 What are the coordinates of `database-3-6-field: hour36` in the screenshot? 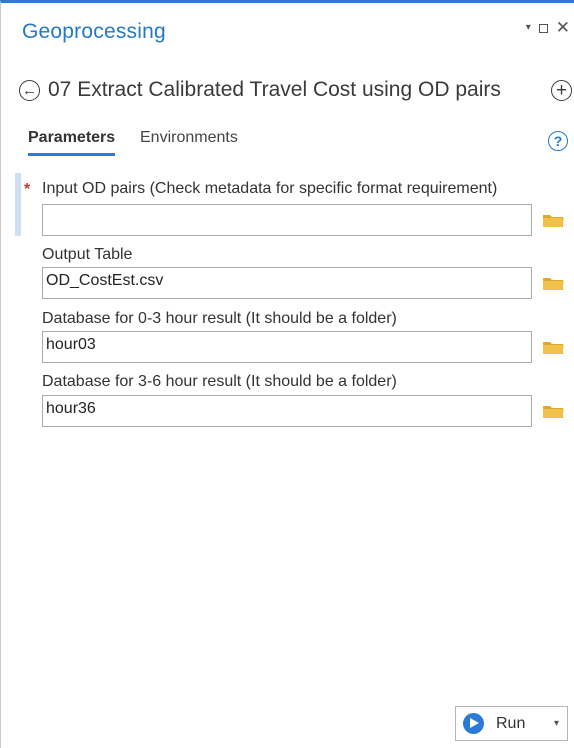 It's located at (287, 411).